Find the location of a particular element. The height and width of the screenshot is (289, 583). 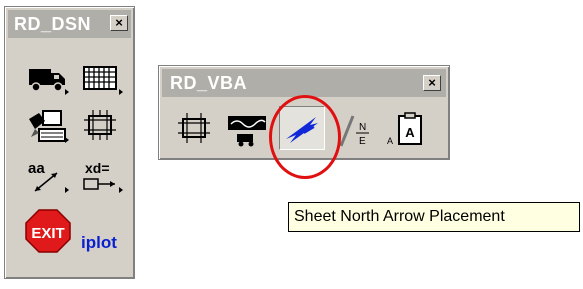

truck-icon is located at coordinates (47, 80).